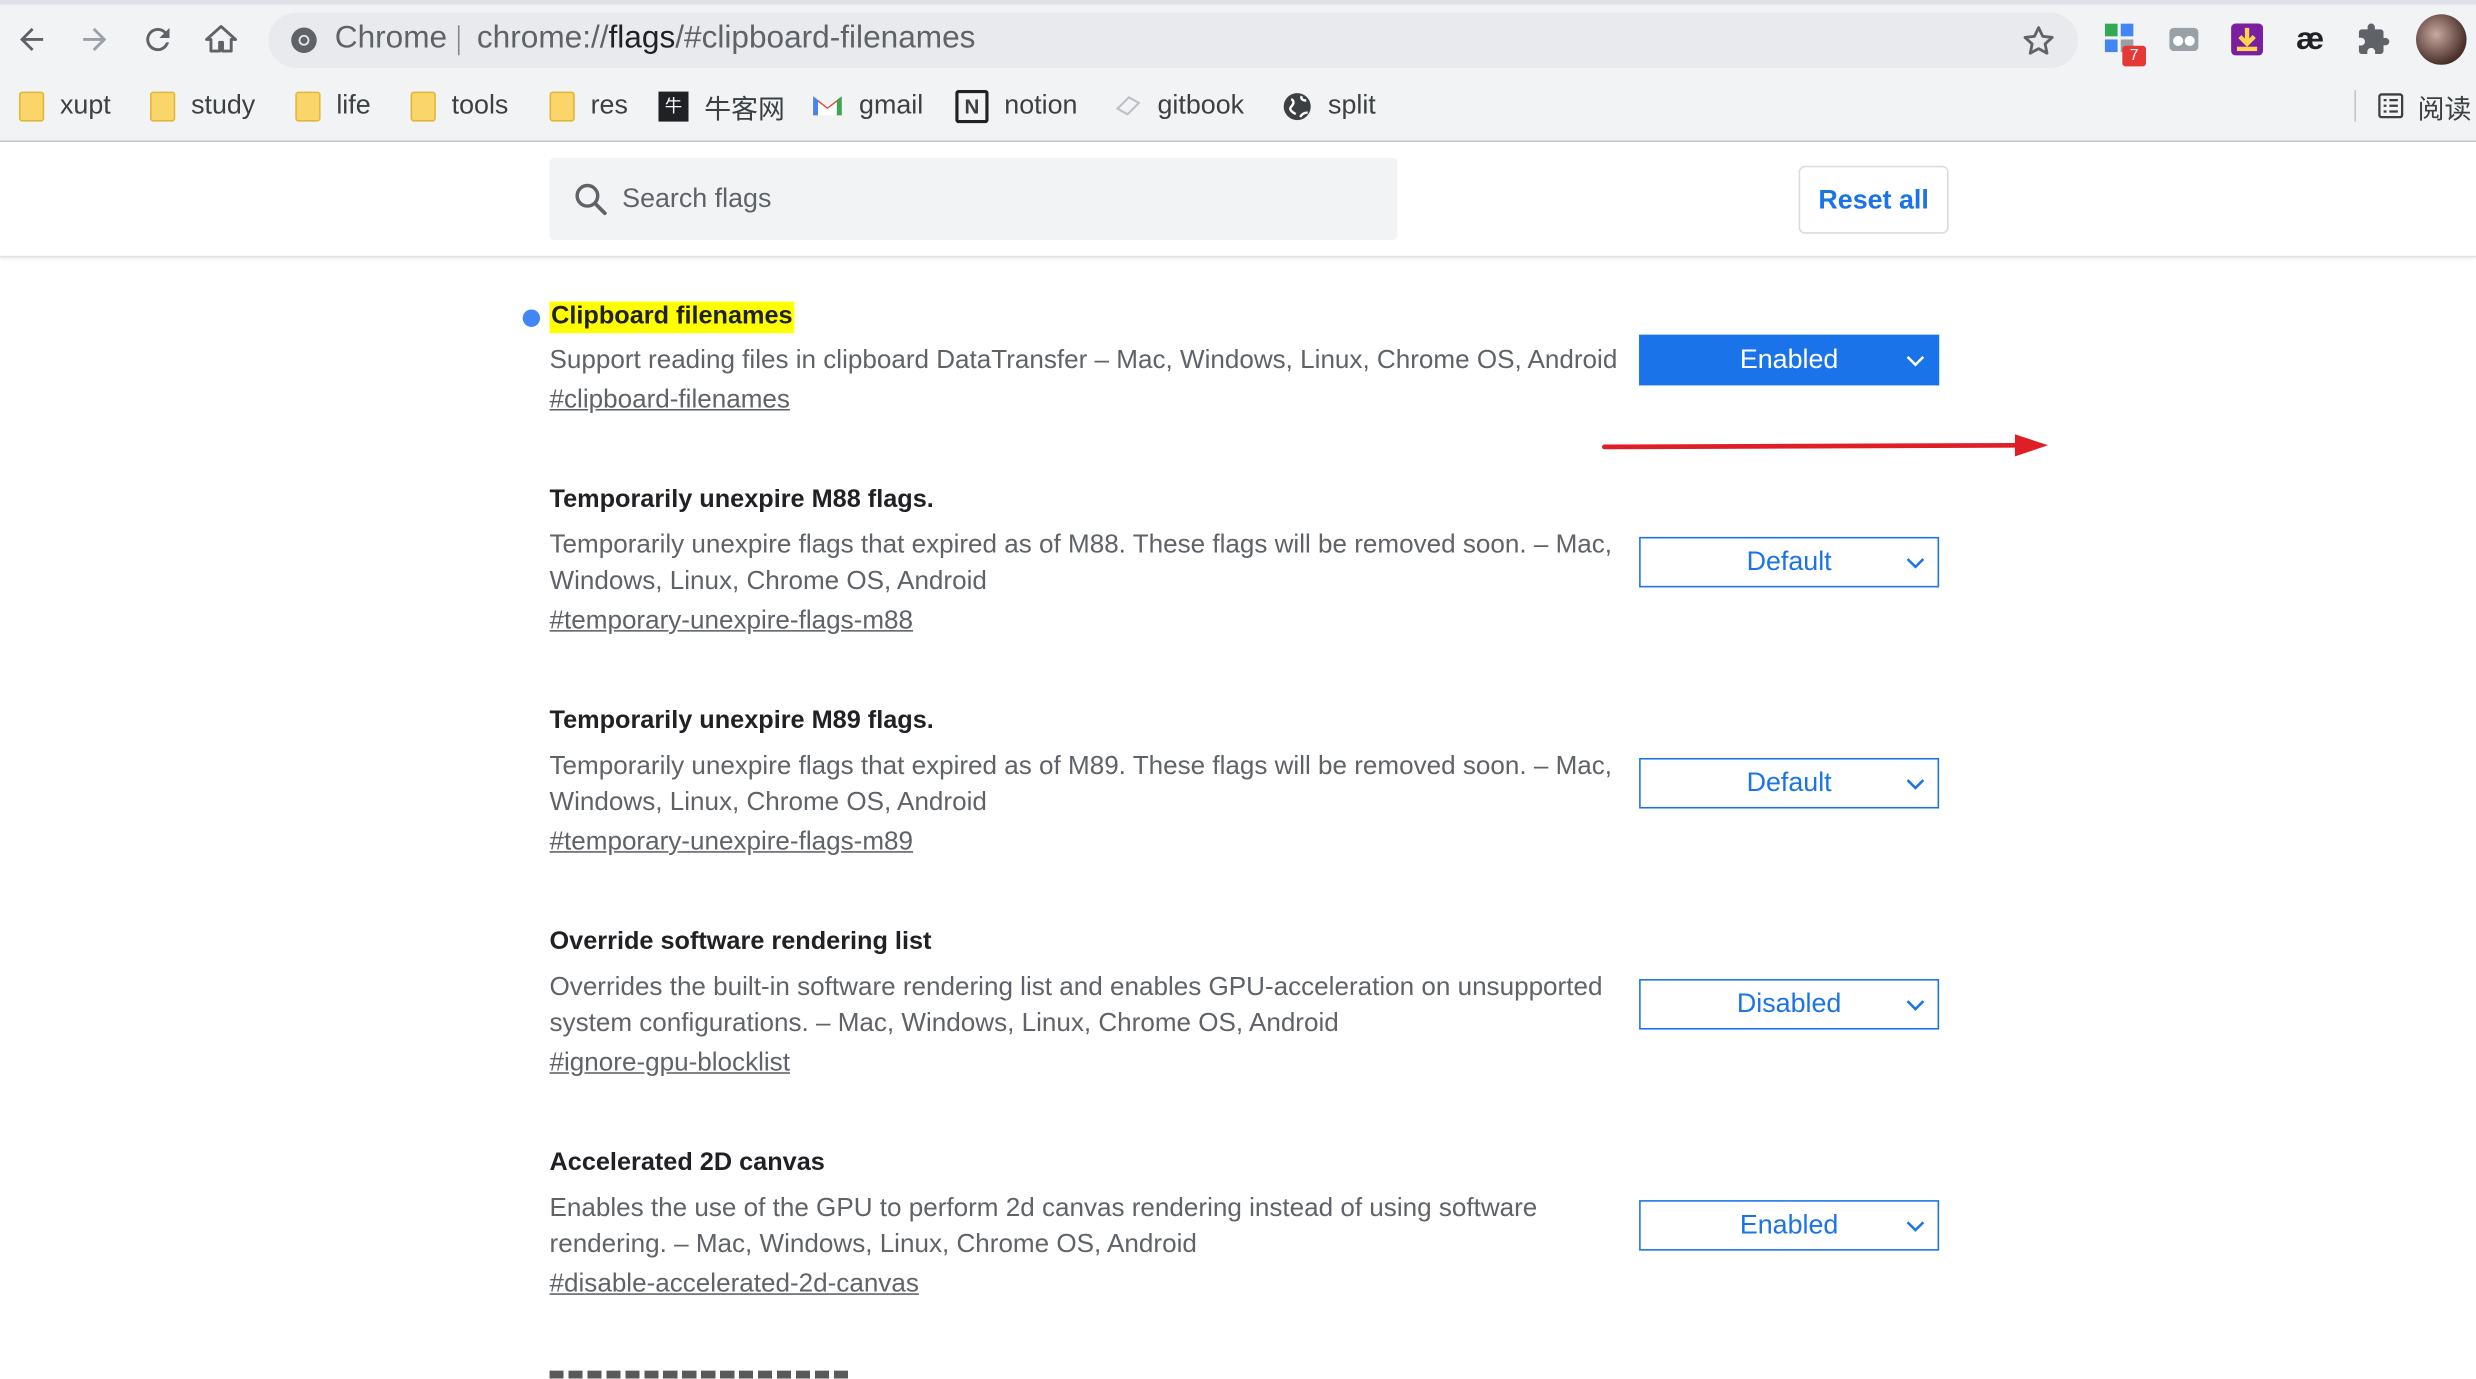  I want to click on arrow-left-icon, so click(32, 39).